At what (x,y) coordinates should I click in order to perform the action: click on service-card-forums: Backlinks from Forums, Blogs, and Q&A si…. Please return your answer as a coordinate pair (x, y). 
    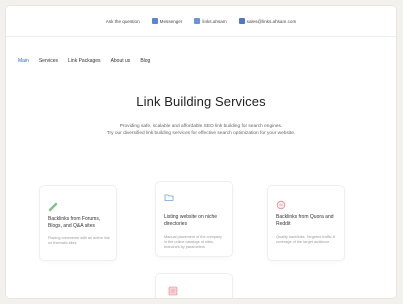
    Looking at the image, I should click on (78, 223).